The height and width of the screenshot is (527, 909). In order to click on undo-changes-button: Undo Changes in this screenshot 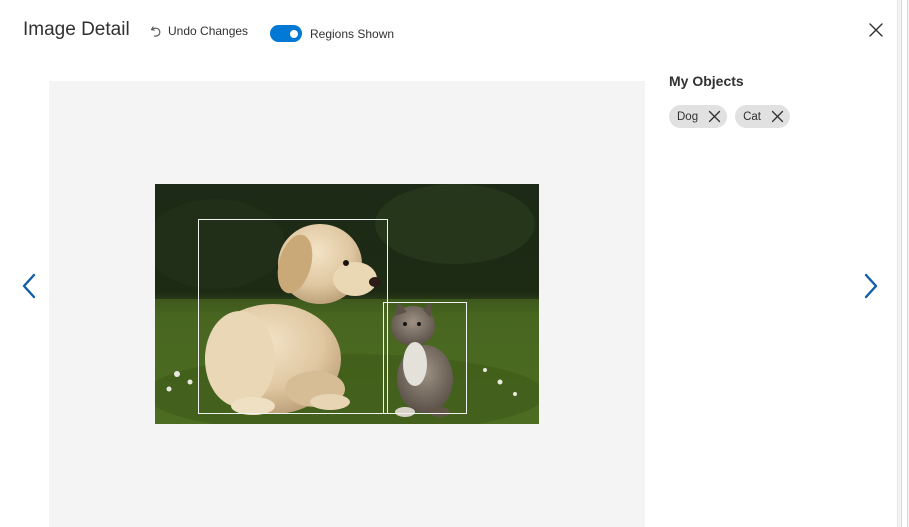, I will do `click(199, 31)`.